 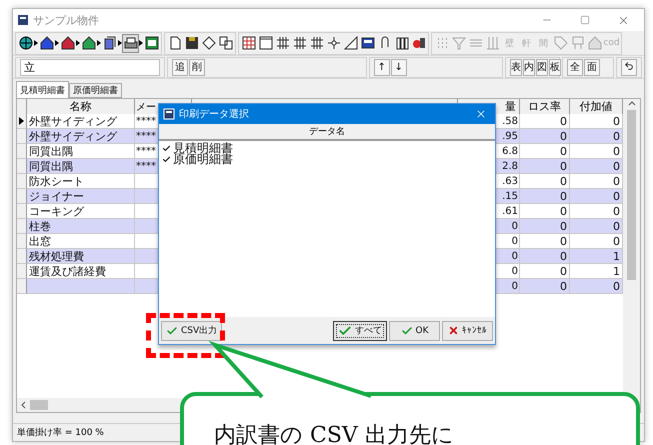 What do you see at coordinates (81, 181) in the screenshot?
I see `table-cell: 防水シート` at bounding box center [81, 181].